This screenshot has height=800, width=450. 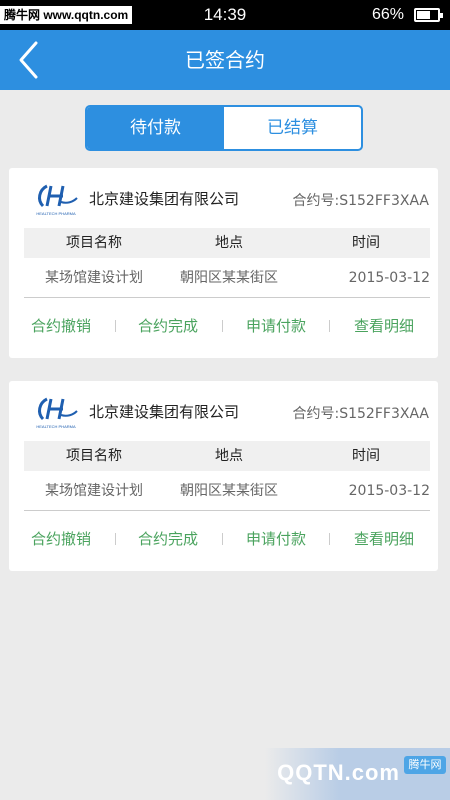 What do you see at coordinates (387, 14) in the screenshot?
I see `battery-percent: 66%` at bounding box center [387, 14].